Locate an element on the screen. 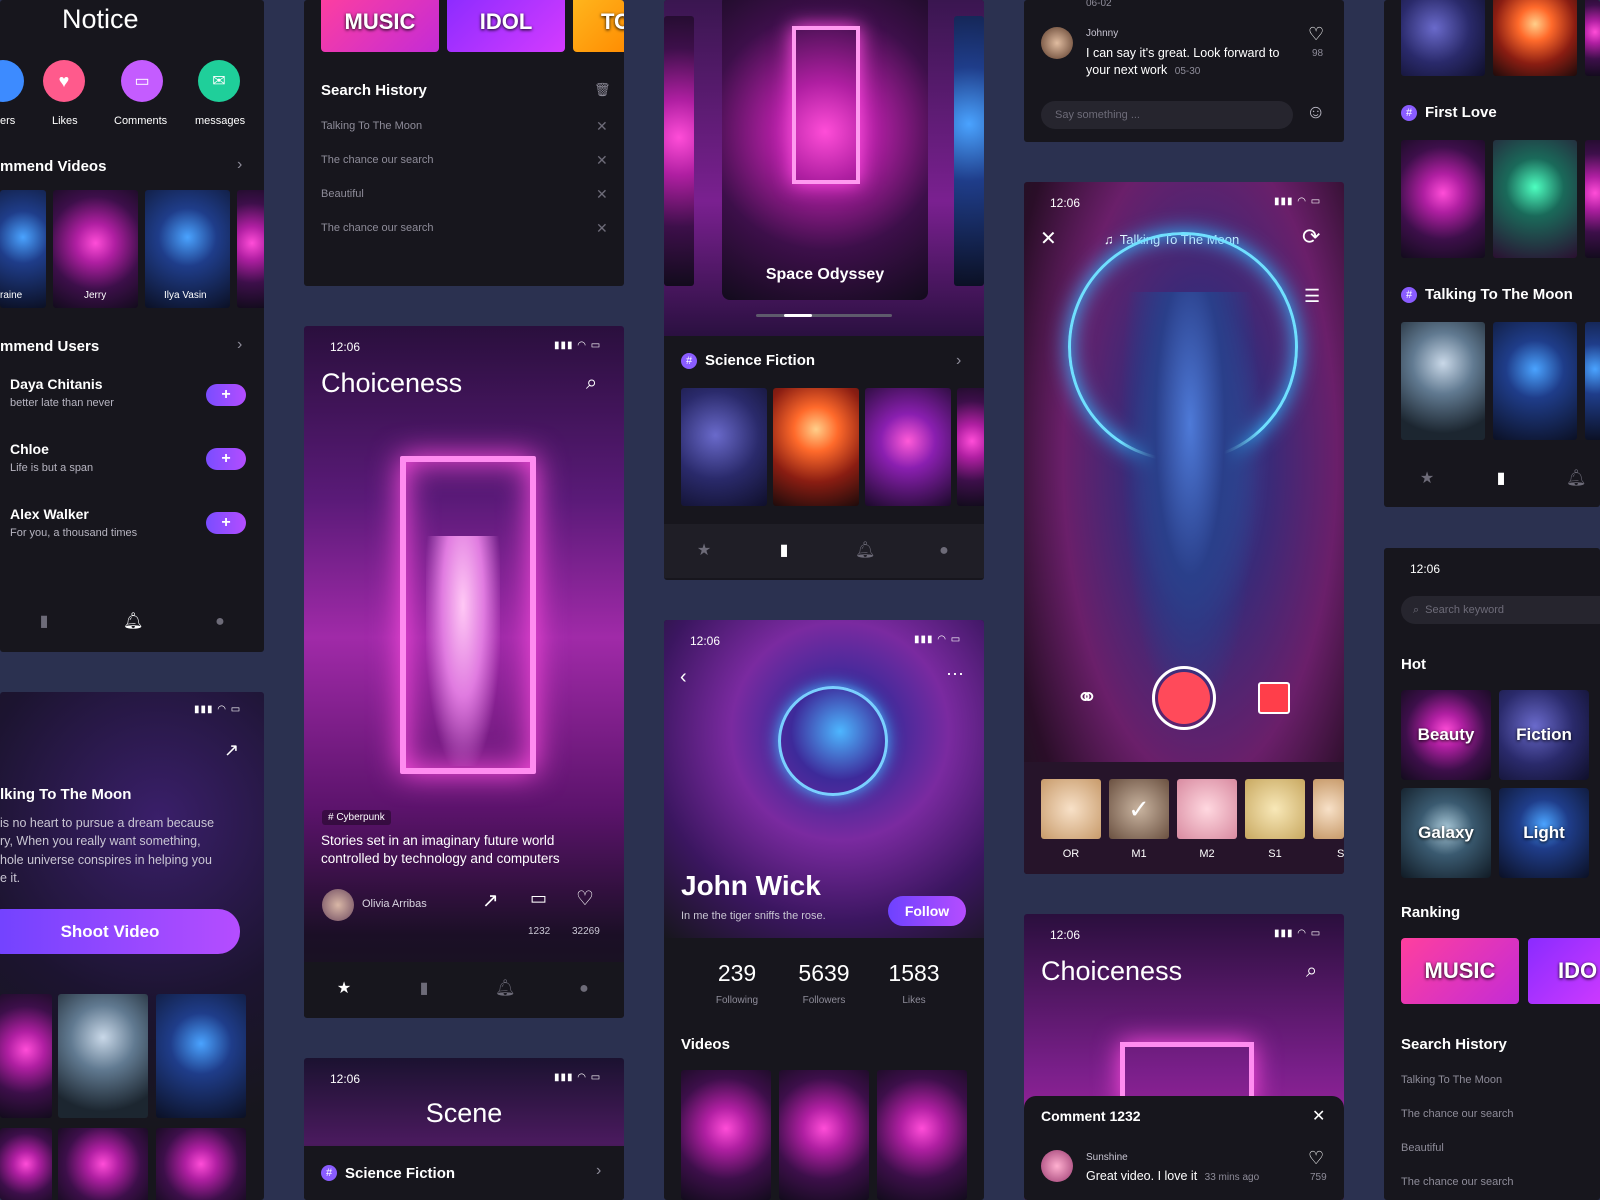 Image resolution: width=1600 pixels, height=1200 pixels. hot-card: Galaxy is located at coordinates (1446, 833).